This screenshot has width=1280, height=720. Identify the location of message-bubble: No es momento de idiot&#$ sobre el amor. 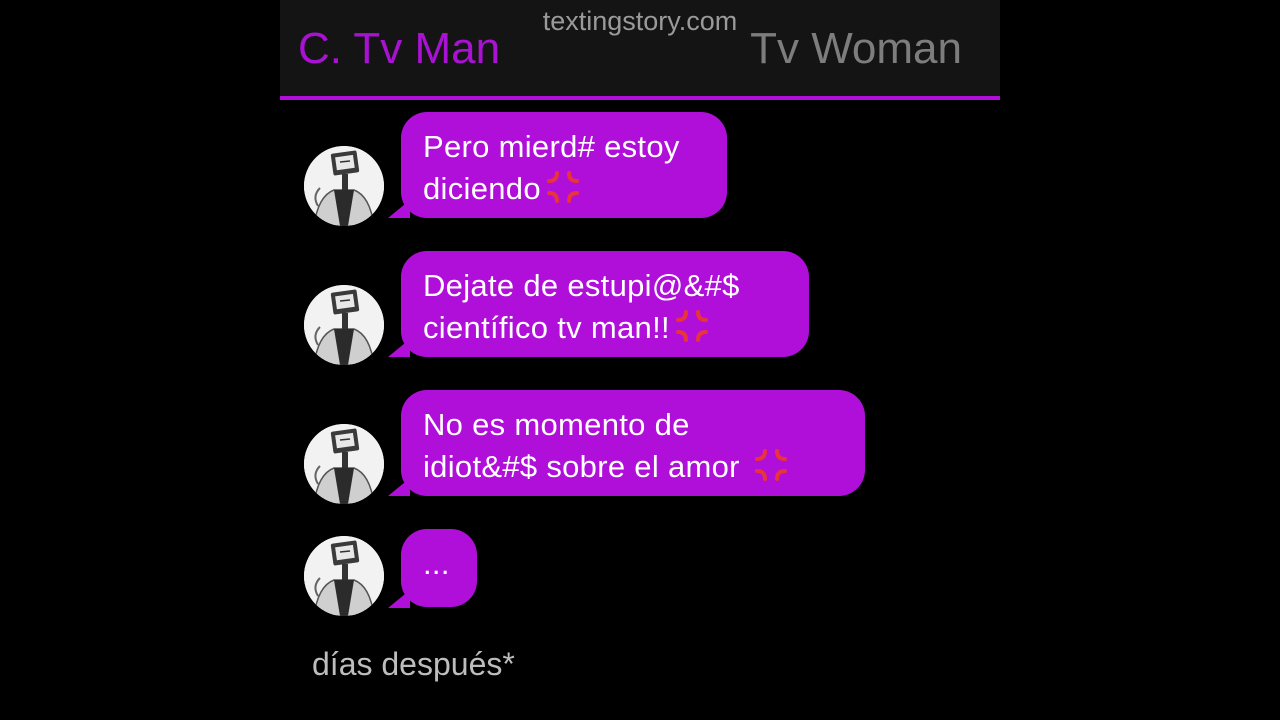
(633, 443).